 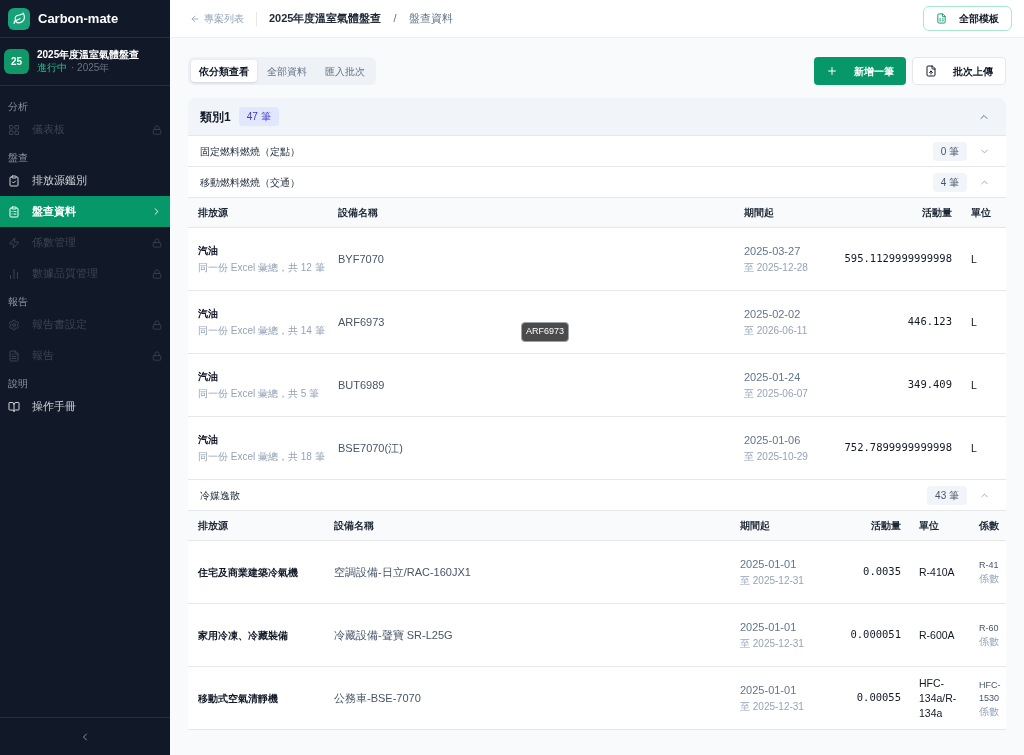 What do you see at coordinates (287, 71) in the screenshot?
I see `view-tab: 全部資料` at bounding box center [287, 71].